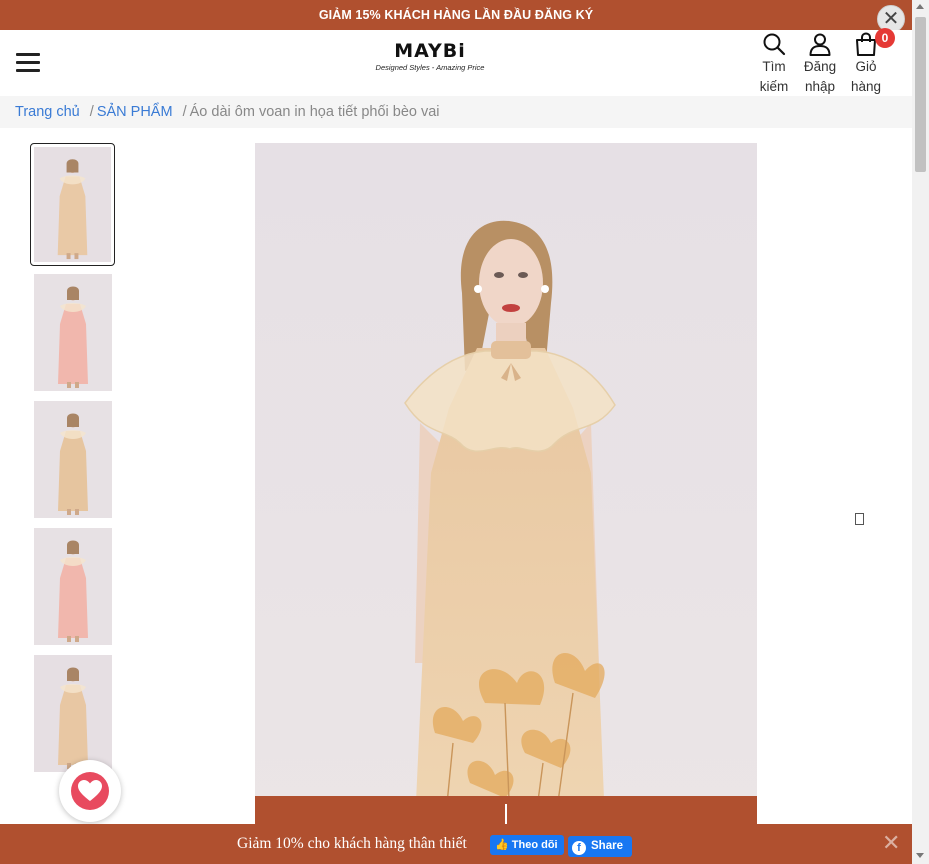 The width and height of the screenshot is (929, 864). Describe the element at coordinates (866, 66) in the screenshot. I see `cart-label-line1: Giỏ` at that location.